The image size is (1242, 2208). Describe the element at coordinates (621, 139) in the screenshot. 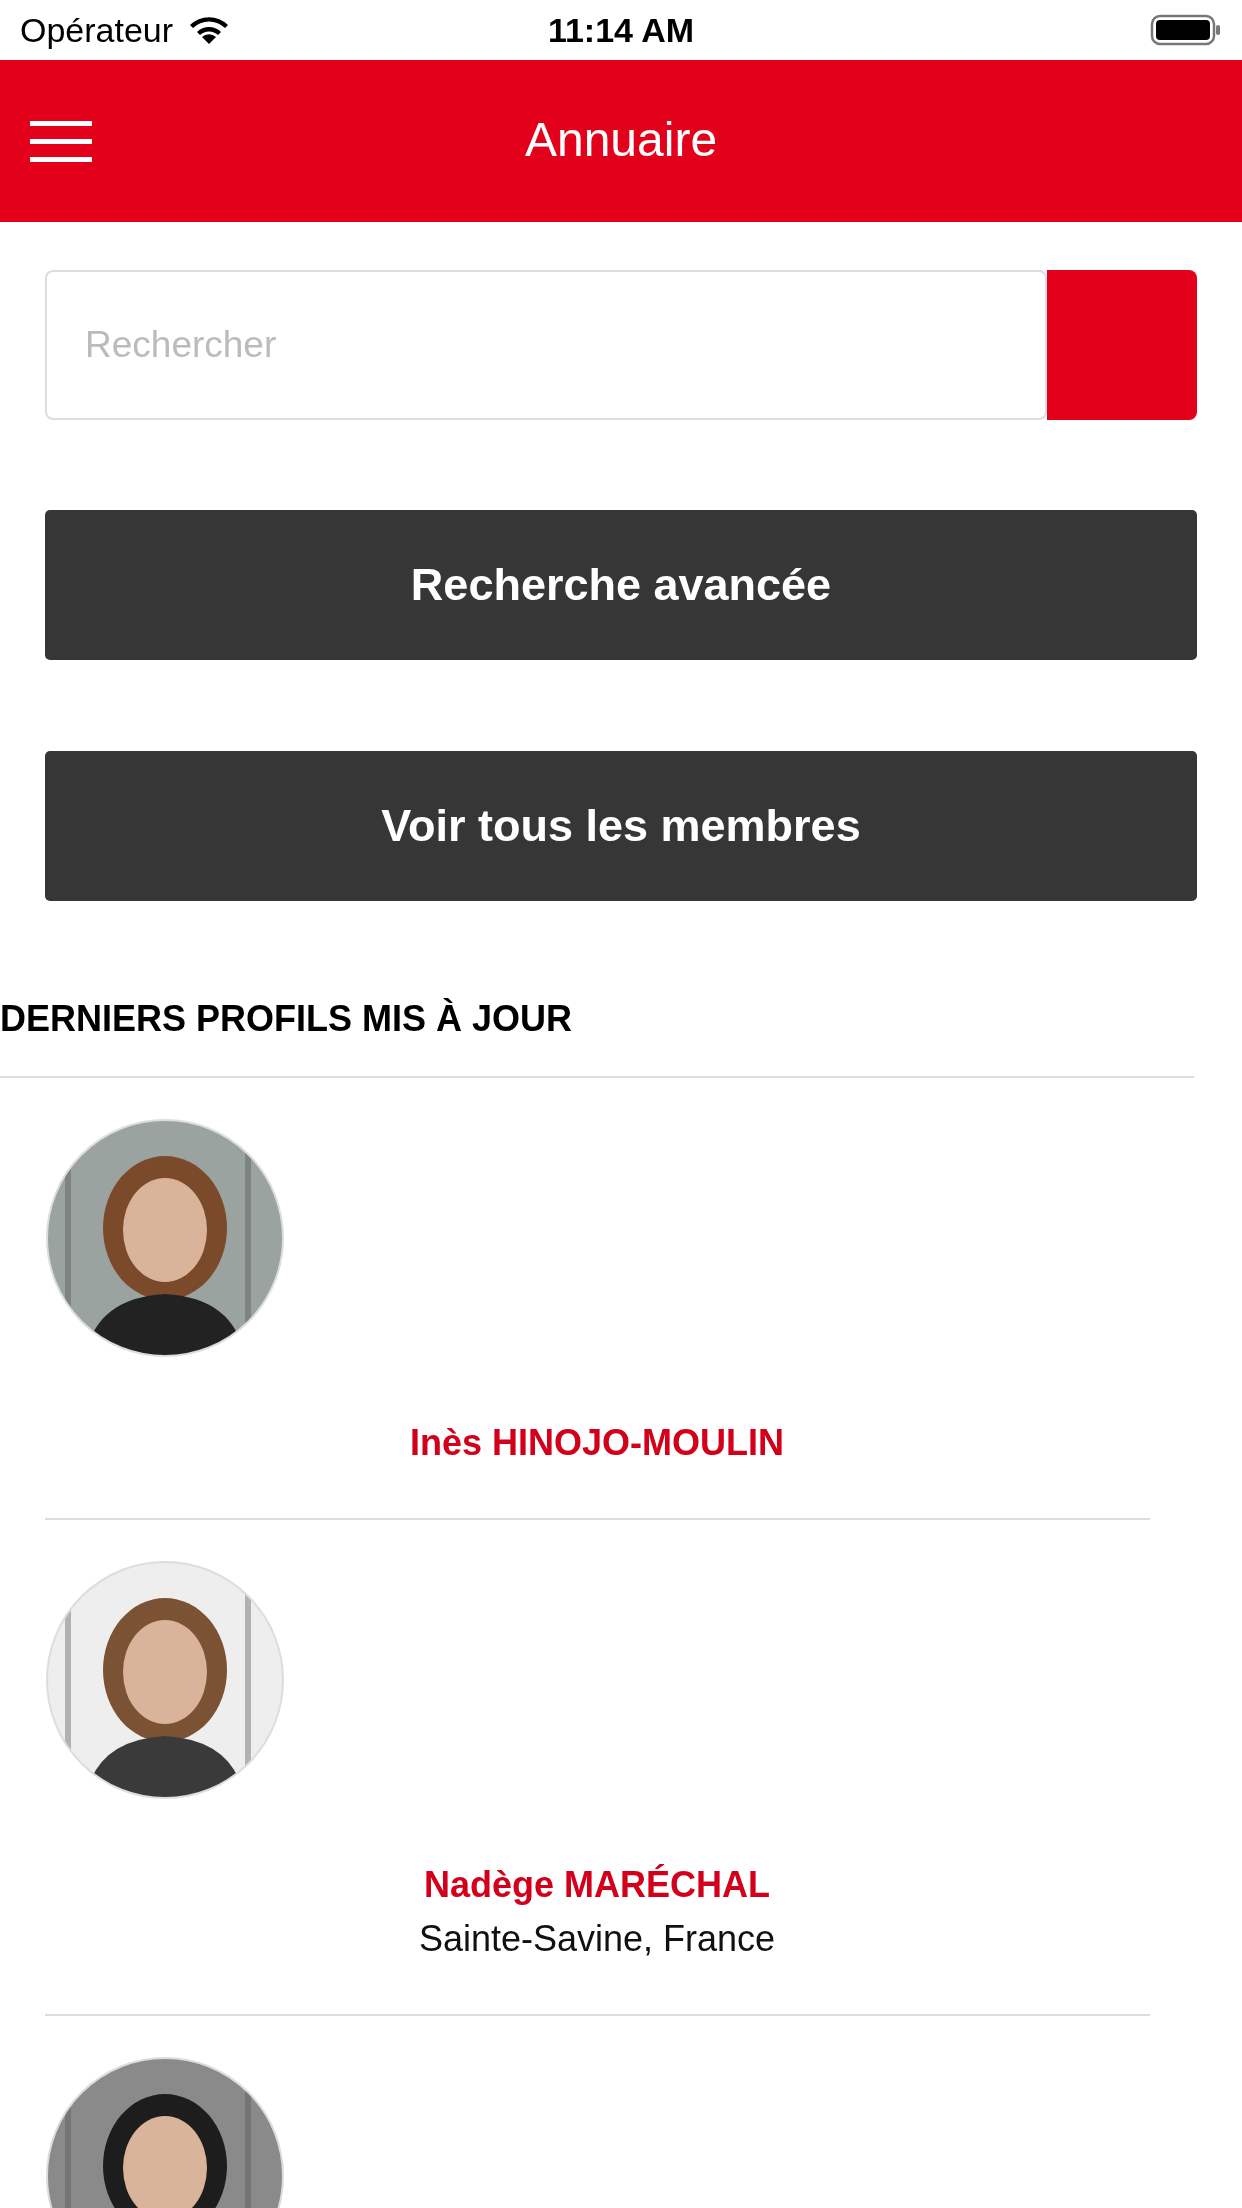

I see `page-title: Annuaire` at that location.